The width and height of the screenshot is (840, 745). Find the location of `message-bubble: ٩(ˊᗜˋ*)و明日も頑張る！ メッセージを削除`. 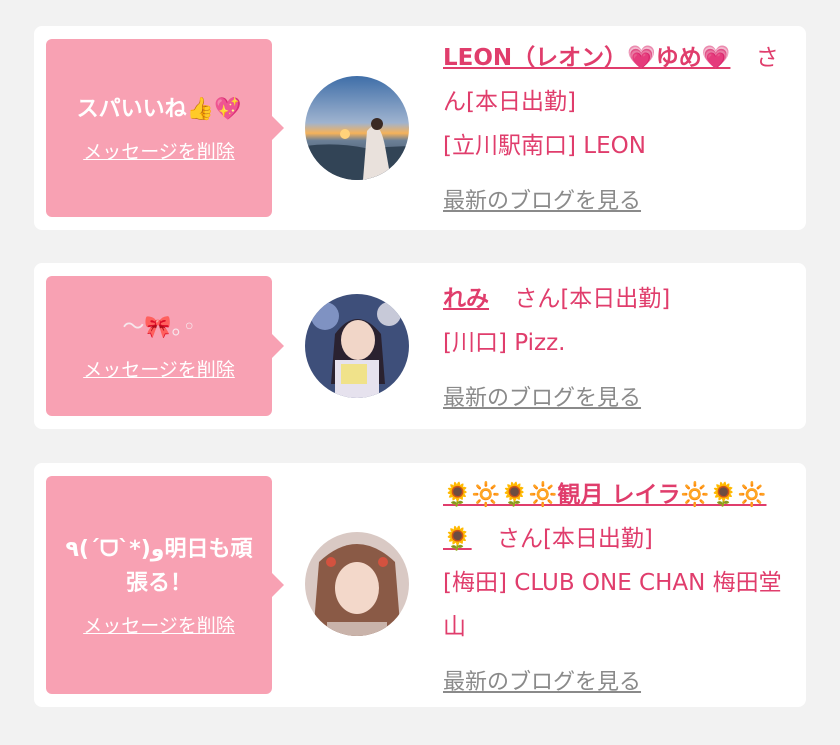

message-bubble: ٩(ˊᗜˋ*)و明日も頑張る！ メッセージを削除 is located at coordinates (165, 585).